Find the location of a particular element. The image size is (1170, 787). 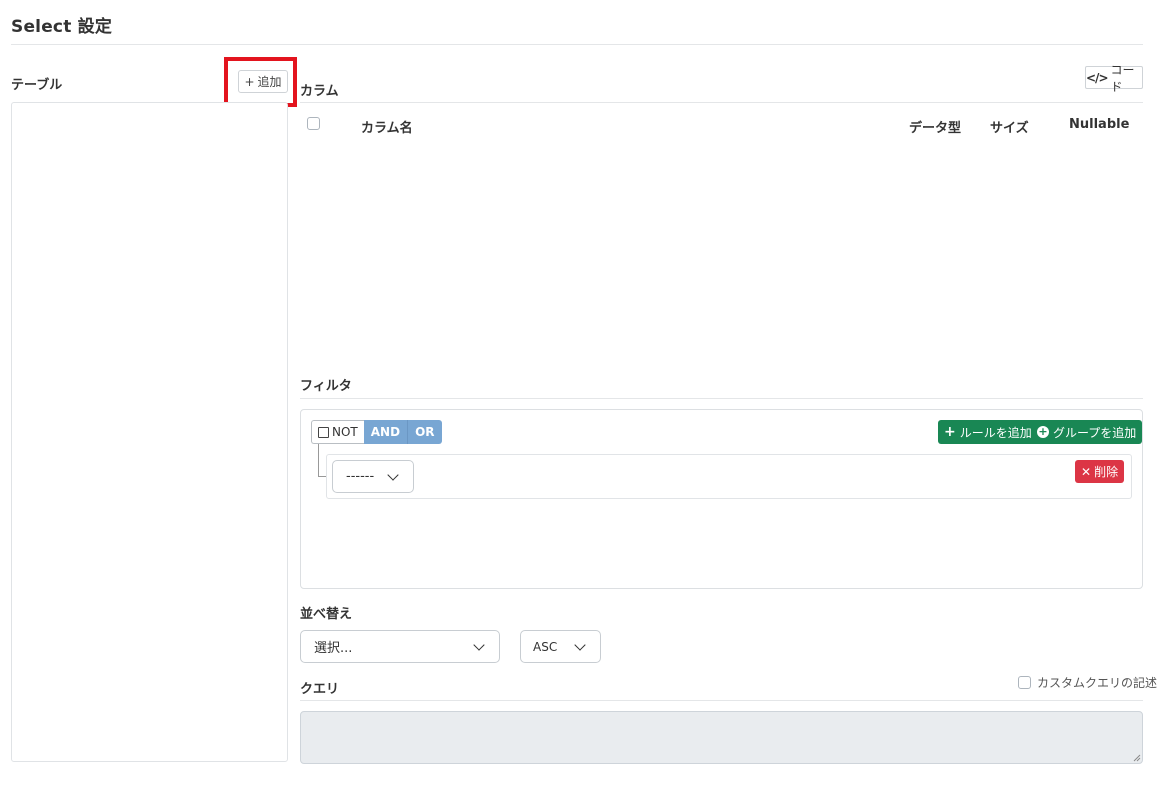

add-table-label: 追加 is located at coordinates (269, 82).